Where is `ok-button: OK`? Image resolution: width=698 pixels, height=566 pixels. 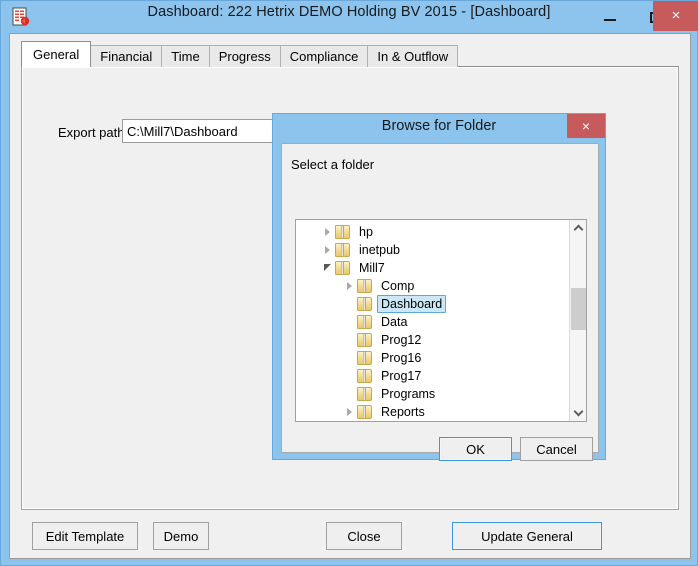
ok-button: OK is located at coordinates (475, 449).